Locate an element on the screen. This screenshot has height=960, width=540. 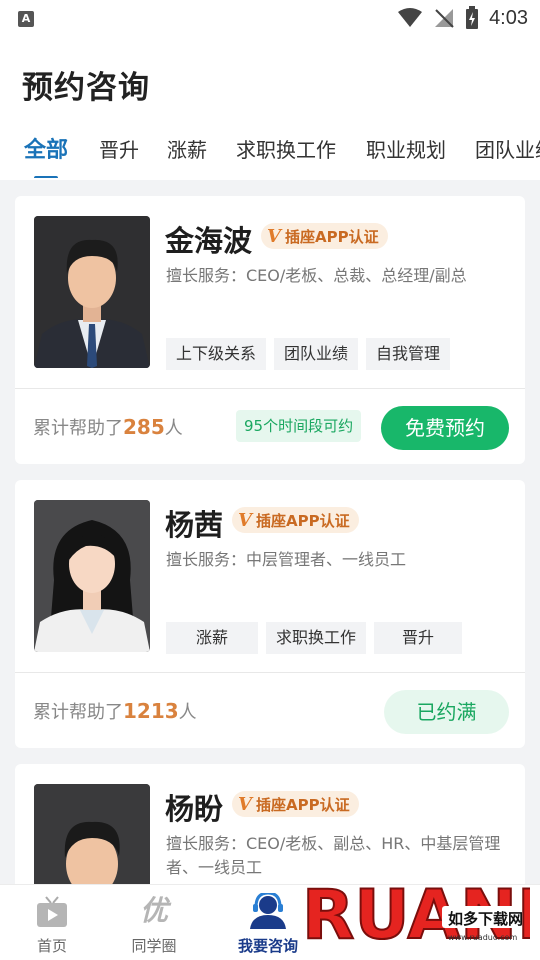
tag-list: 涨薪 求职换工作 晋升 is located at coordinates (314, 638).